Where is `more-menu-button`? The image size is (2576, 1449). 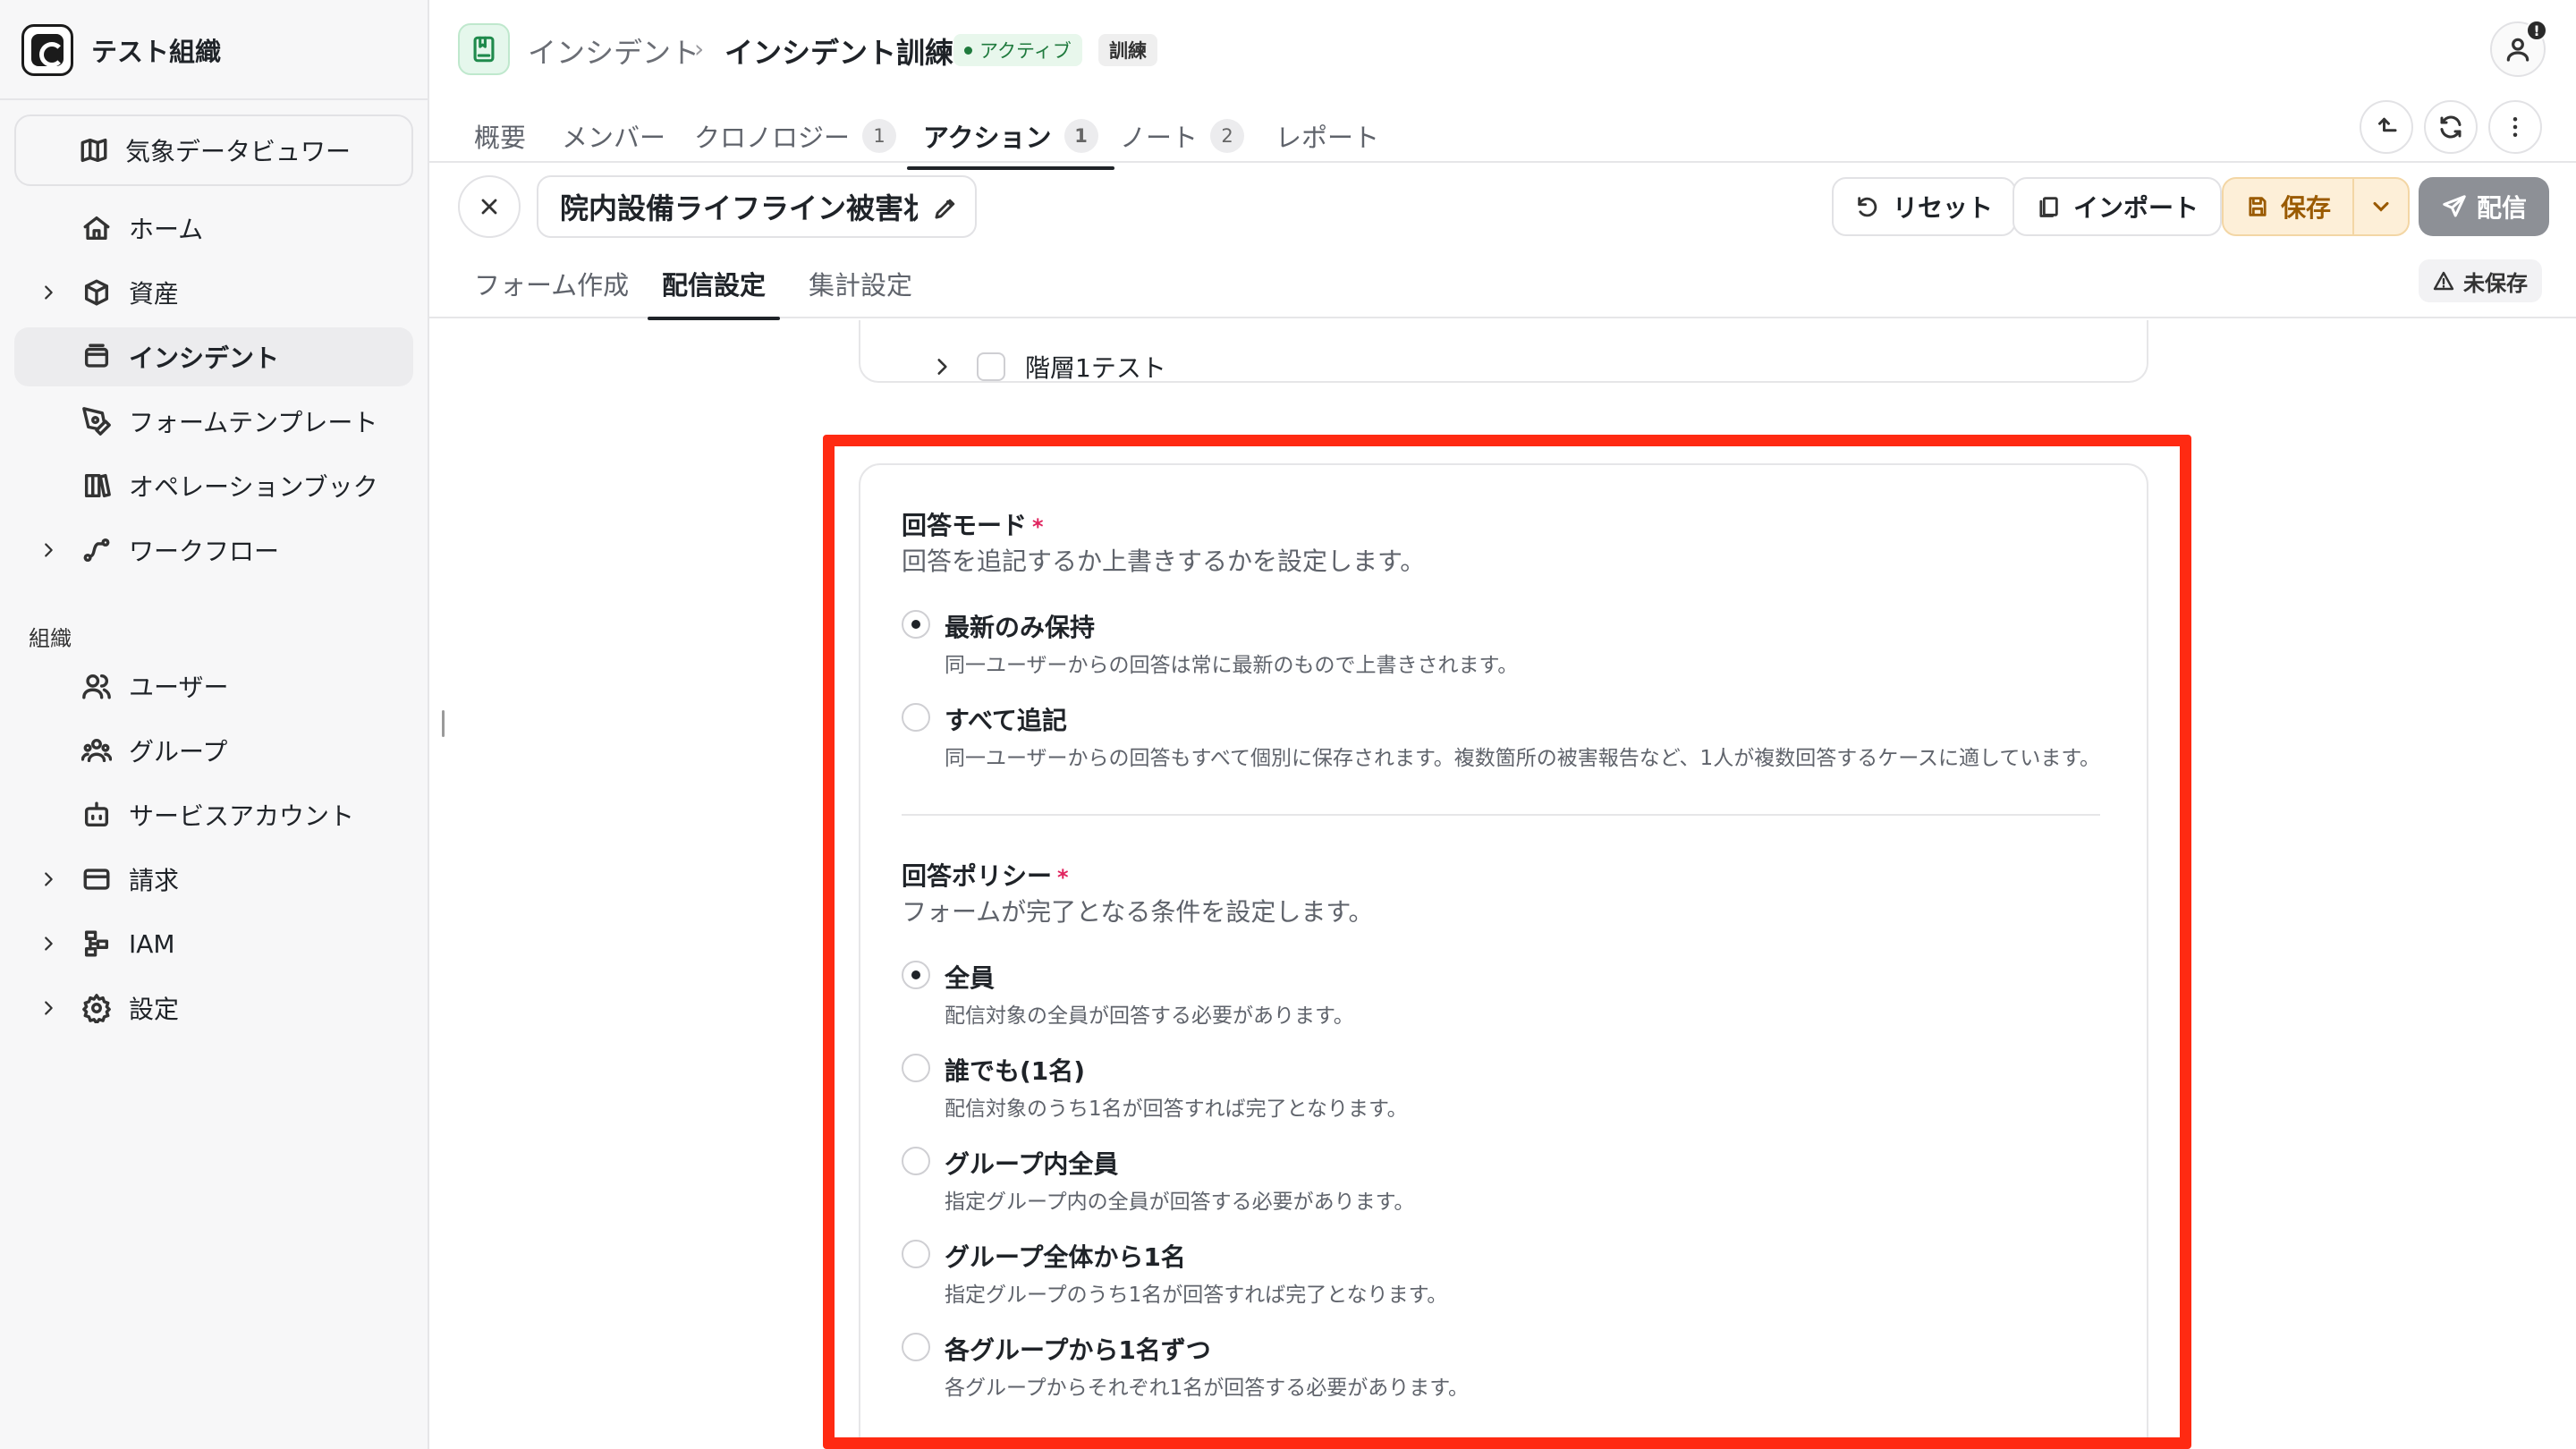
more-menu-button is located at coordinates (2515, 127).